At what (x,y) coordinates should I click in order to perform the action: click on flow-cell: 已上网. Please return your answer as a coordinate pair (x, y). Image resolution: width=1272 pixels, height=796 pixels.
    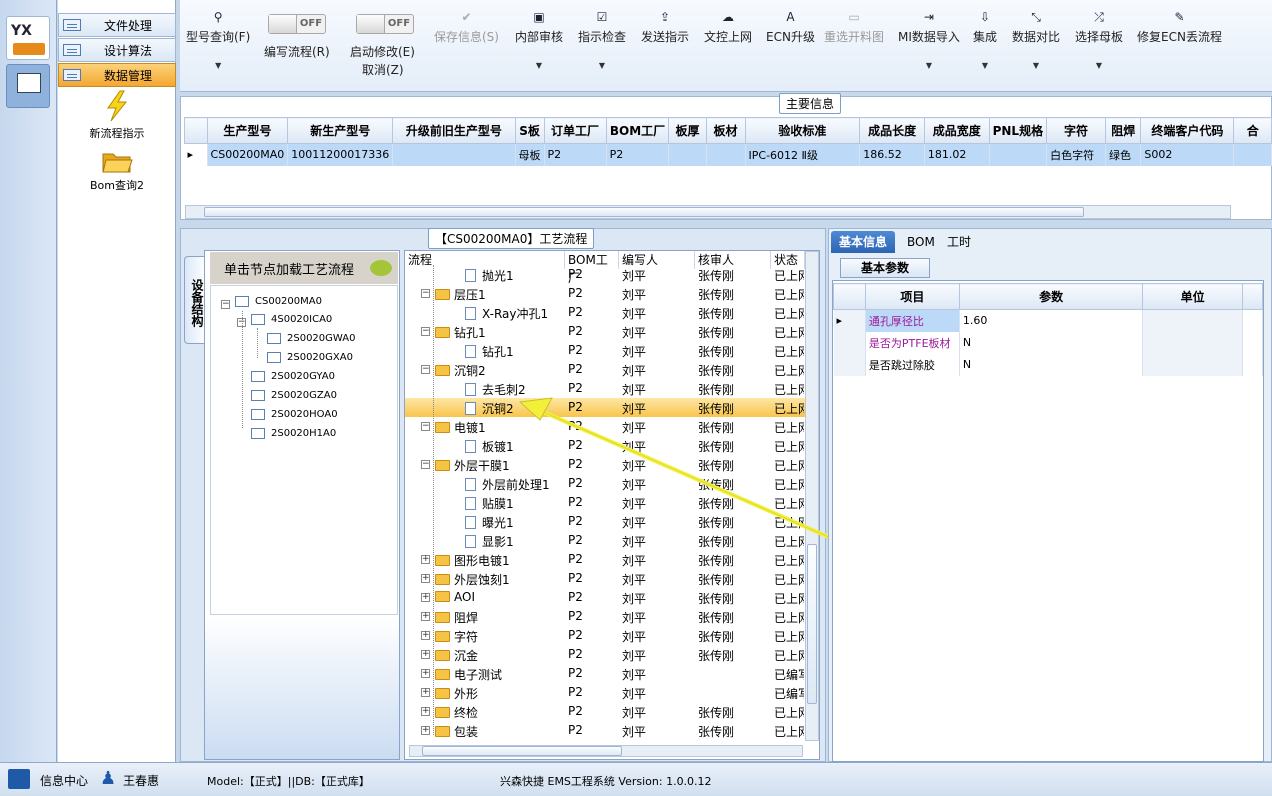
    Looking at the image, I should click on (789, 295).